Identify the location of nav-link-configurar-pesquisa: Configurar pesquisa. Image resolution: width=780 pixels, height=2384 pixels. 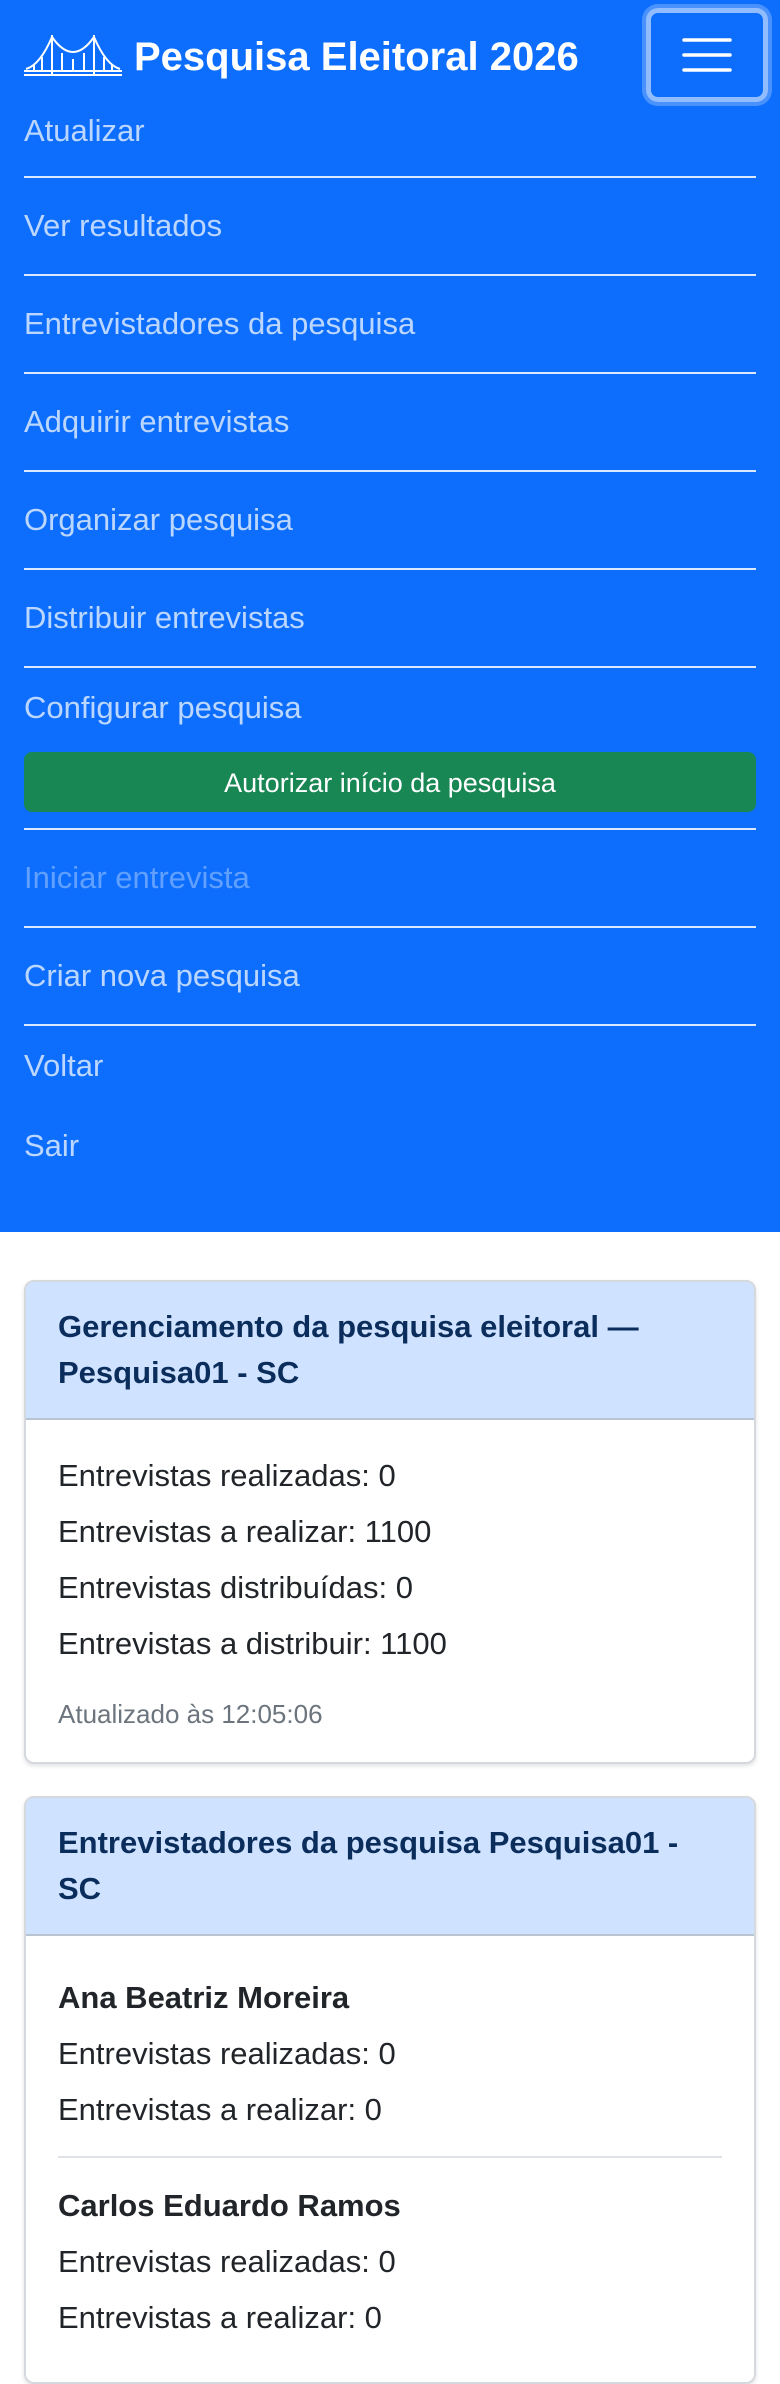
(390, 708).